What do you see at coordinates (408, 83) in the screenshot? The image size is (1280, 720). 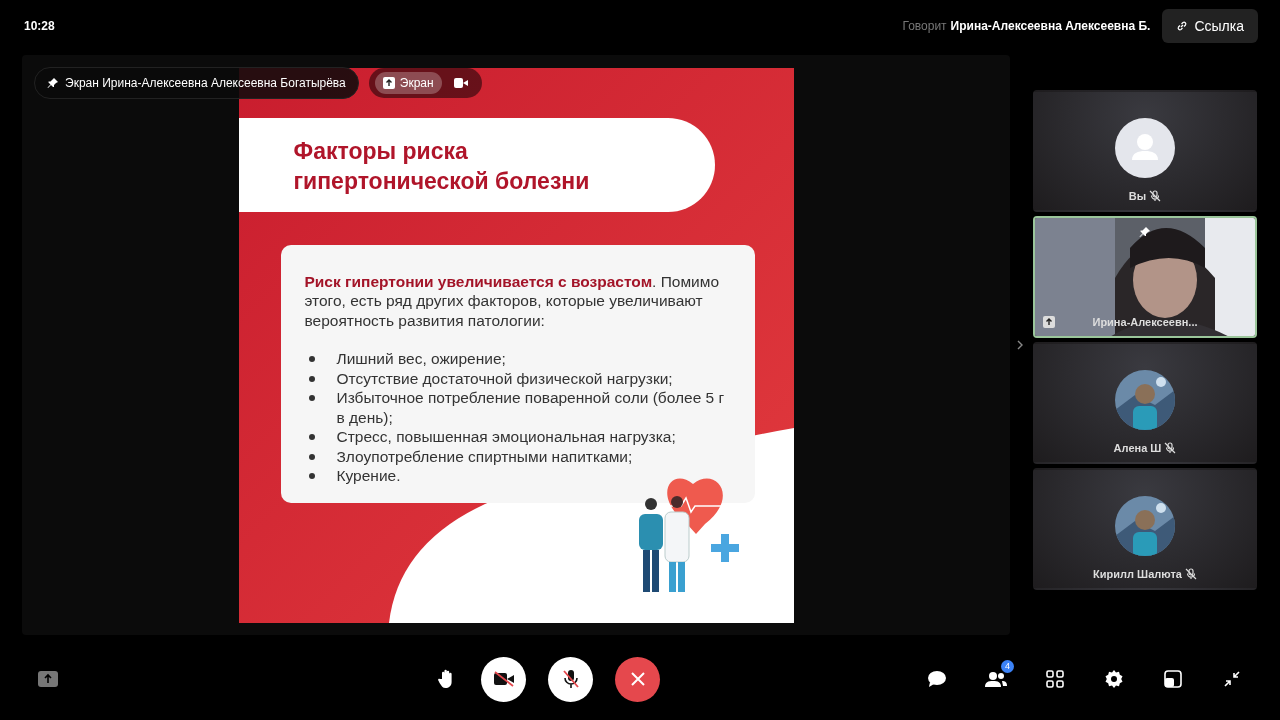 I see `screen-tab: Экран` at bounding box center [408, 83].